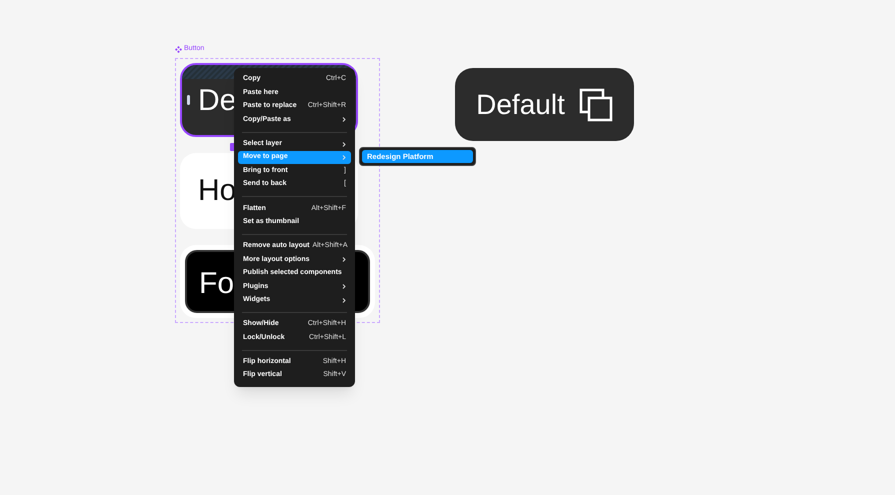  Describe the element at coordinates (217, 191) in the screenshot. I see `button-label: Ho` at that location.